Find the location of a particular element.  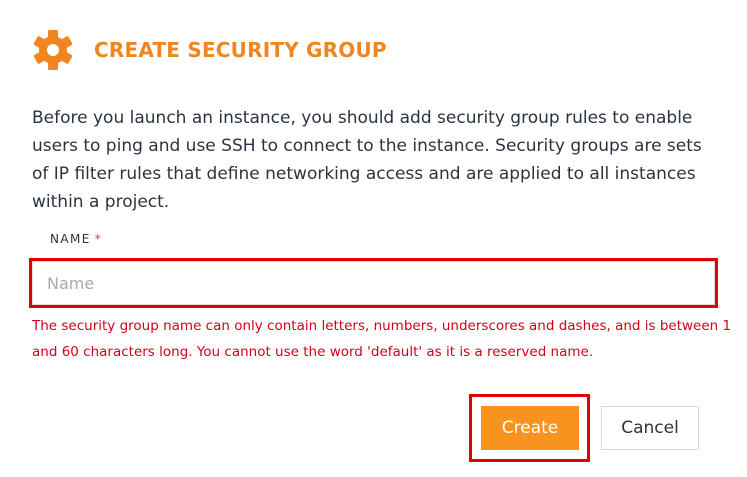

create-button: Create is located at coordinates (530, 428).